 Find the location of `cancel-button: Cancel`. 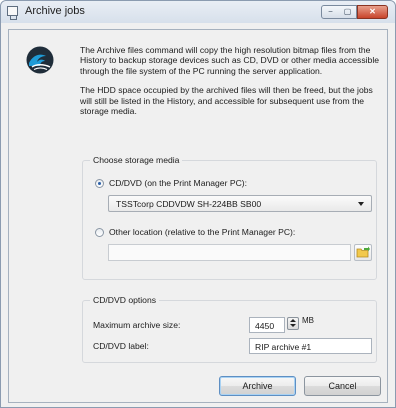

cancel-button: Cancel is located at coordinates (342, 386).